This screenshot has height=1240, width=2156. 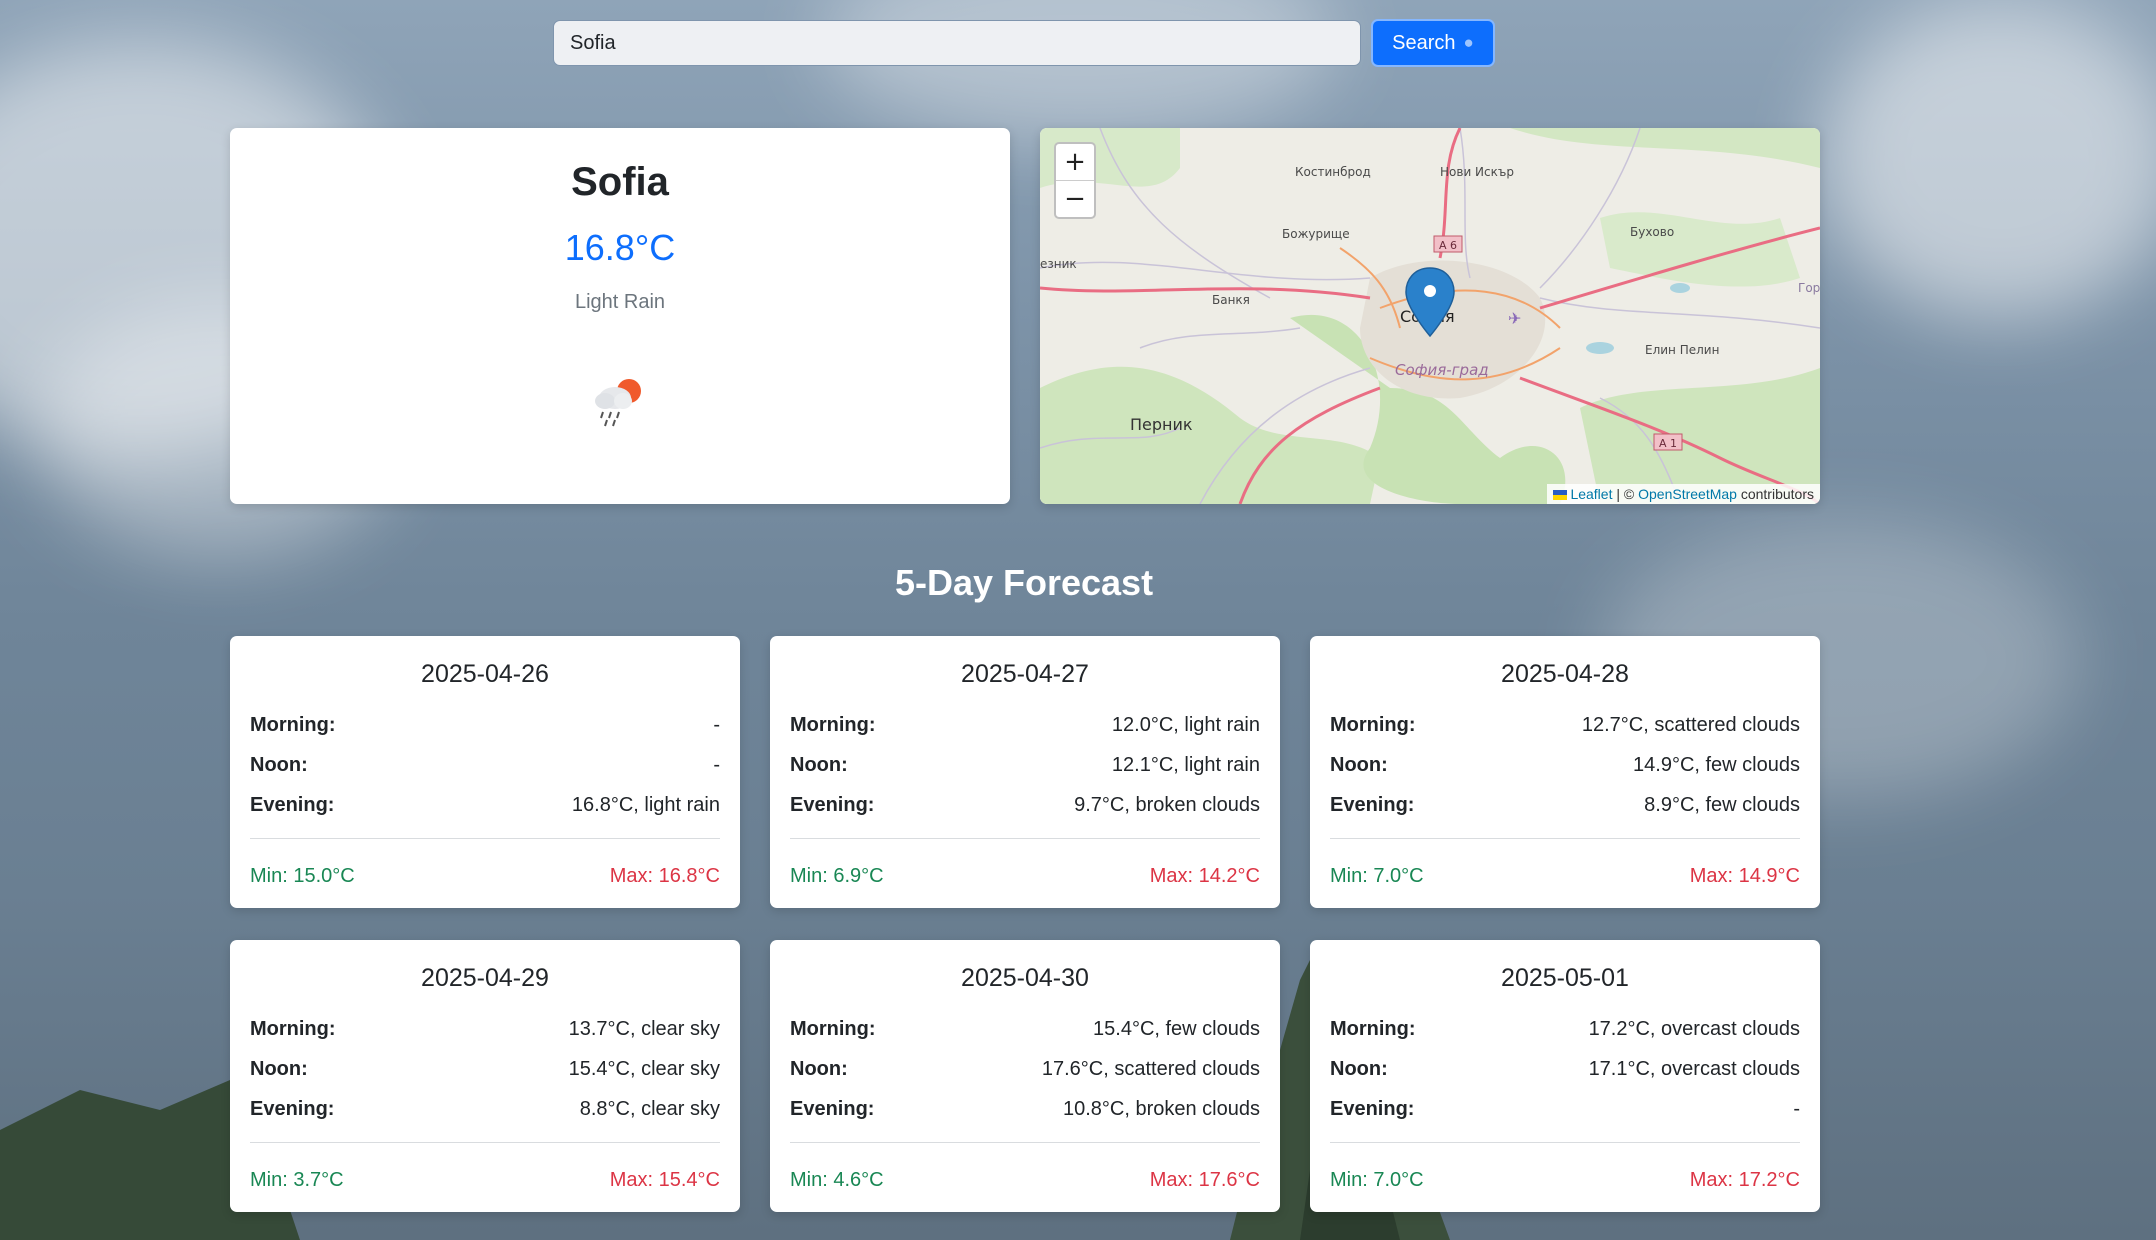 I want to click on forecast-date: 2025-04-26, so click(x=485, y=674).